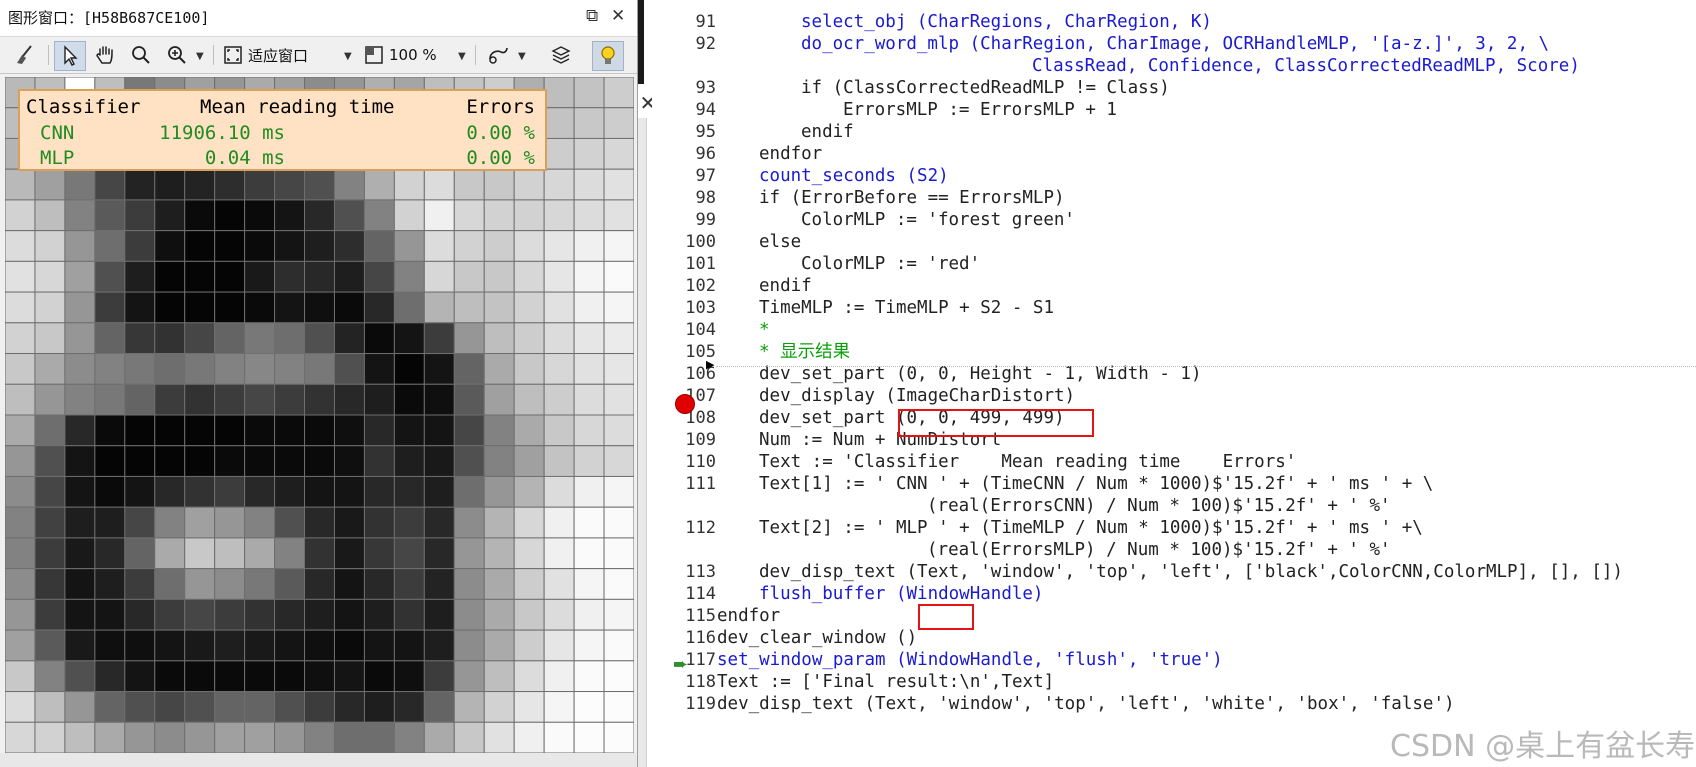 The width and height of the screenshot is (1696, 767). Describe the element at coordinates (684, 286) in the screenshot. I see `line-number: 102` at that location.